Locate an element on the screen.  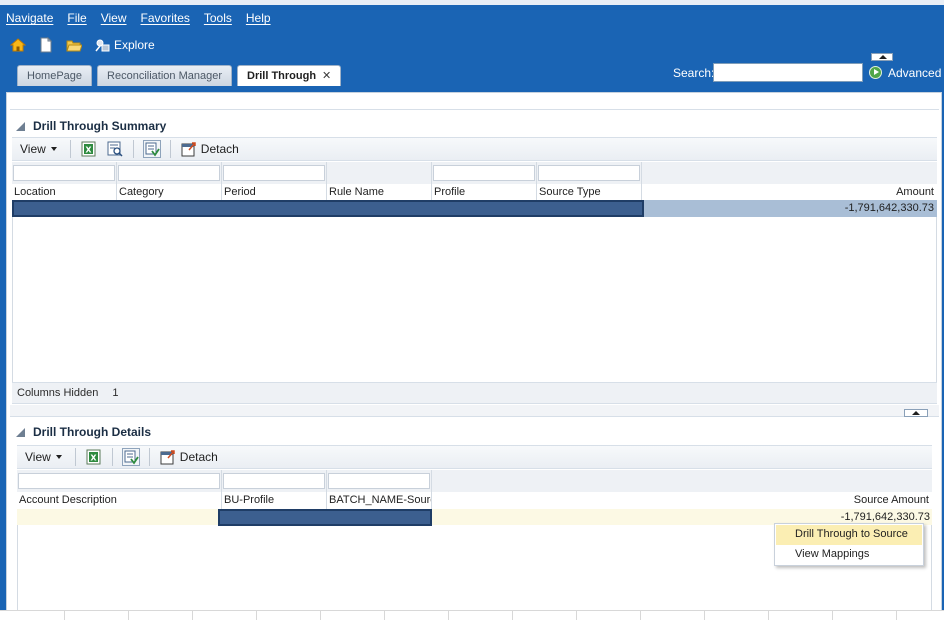
filter-period is located at coordinates (274, 173).